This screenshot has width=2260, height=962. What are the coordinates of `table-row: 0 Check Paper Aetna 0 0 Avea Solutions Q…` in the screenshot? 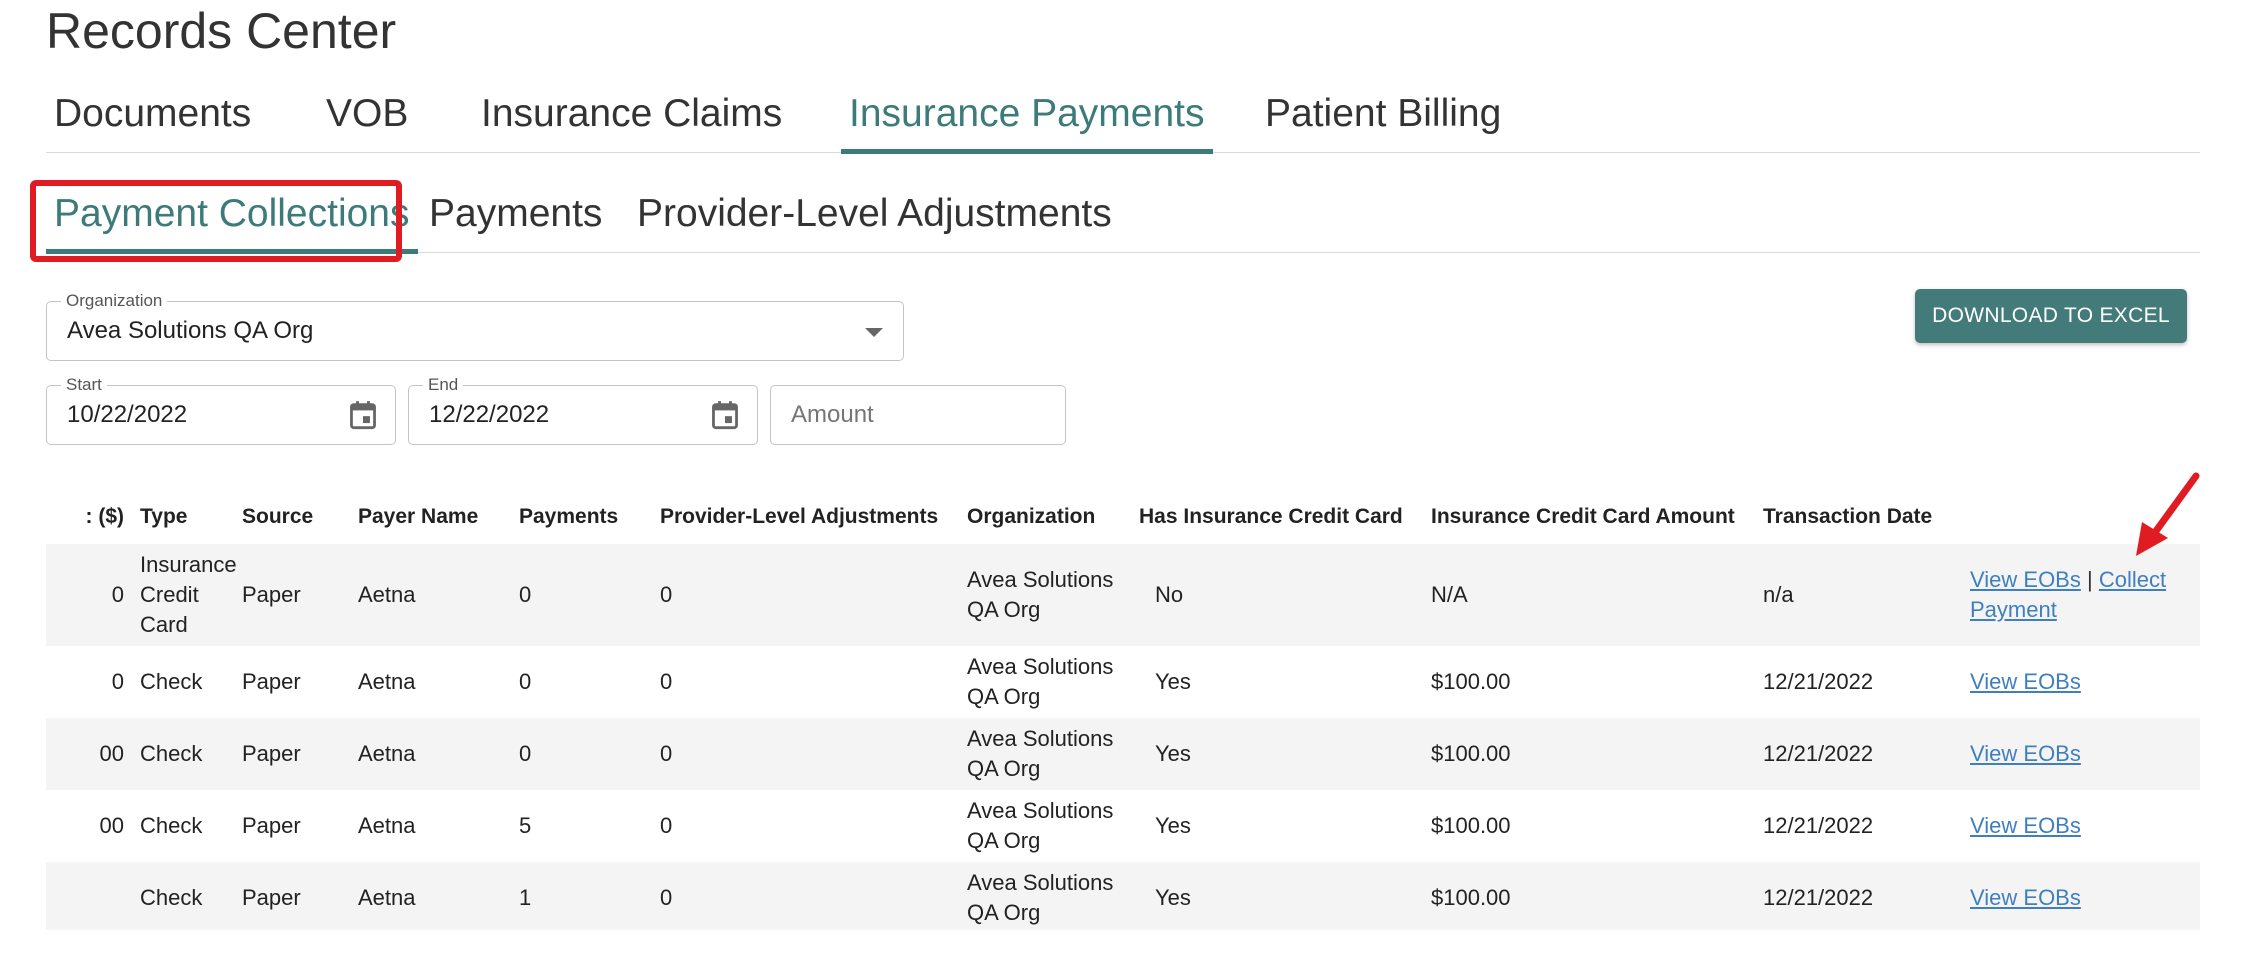 It's located at (1123, 682).